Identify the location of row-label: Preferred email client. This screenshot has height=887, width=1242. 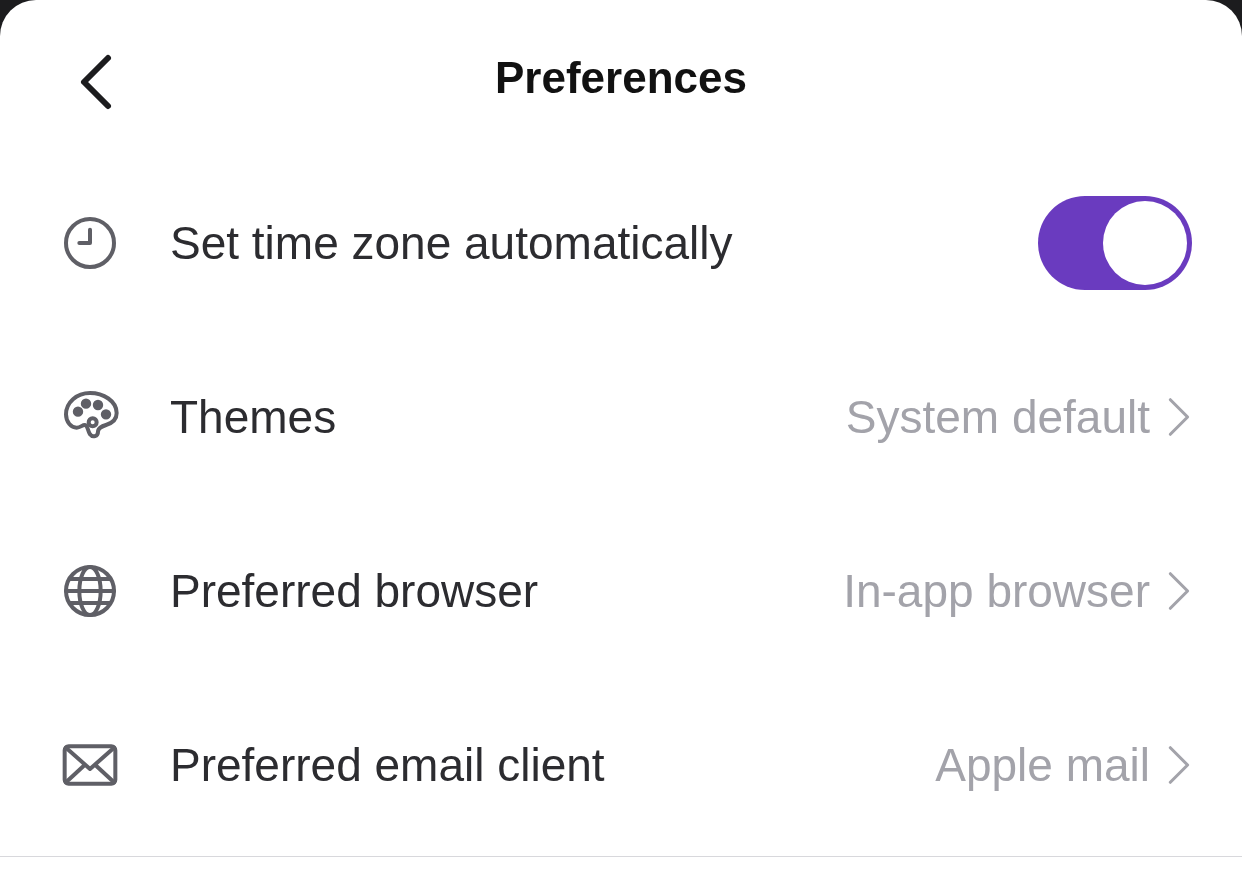
(387, 765).